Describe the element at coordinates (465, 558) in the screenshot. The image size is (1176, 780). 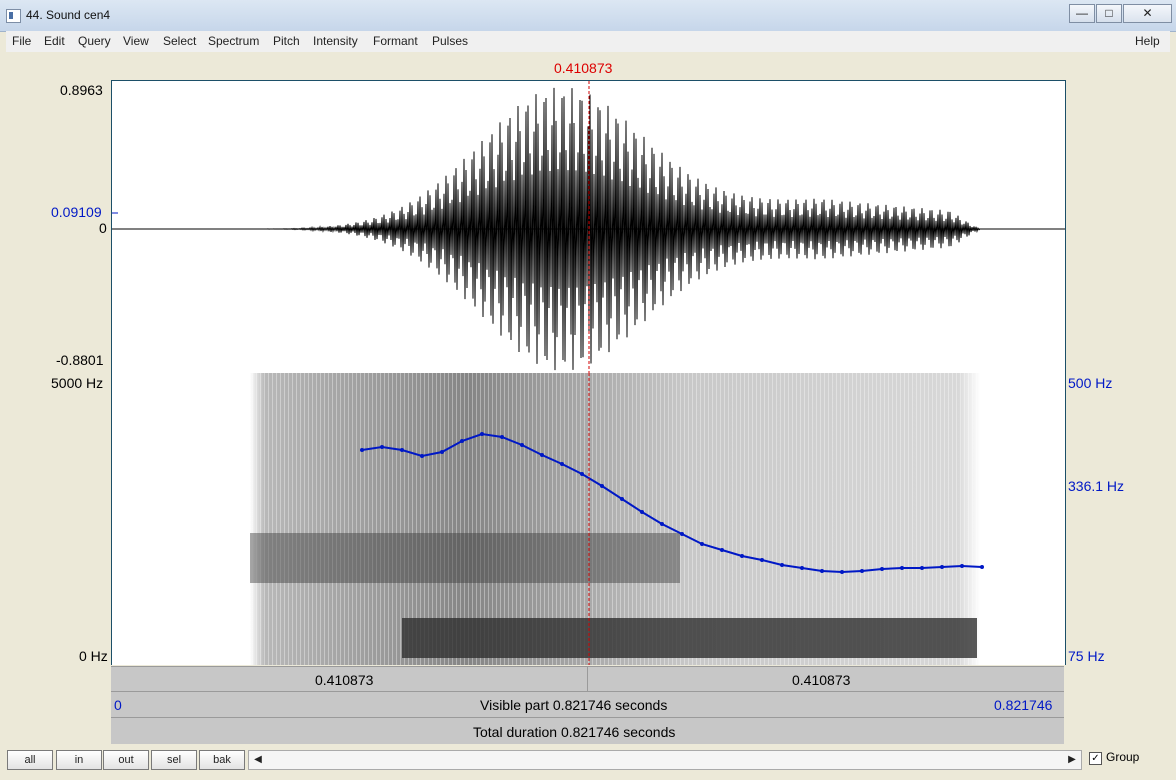
I see `spectrogram-formant-band` at that location.